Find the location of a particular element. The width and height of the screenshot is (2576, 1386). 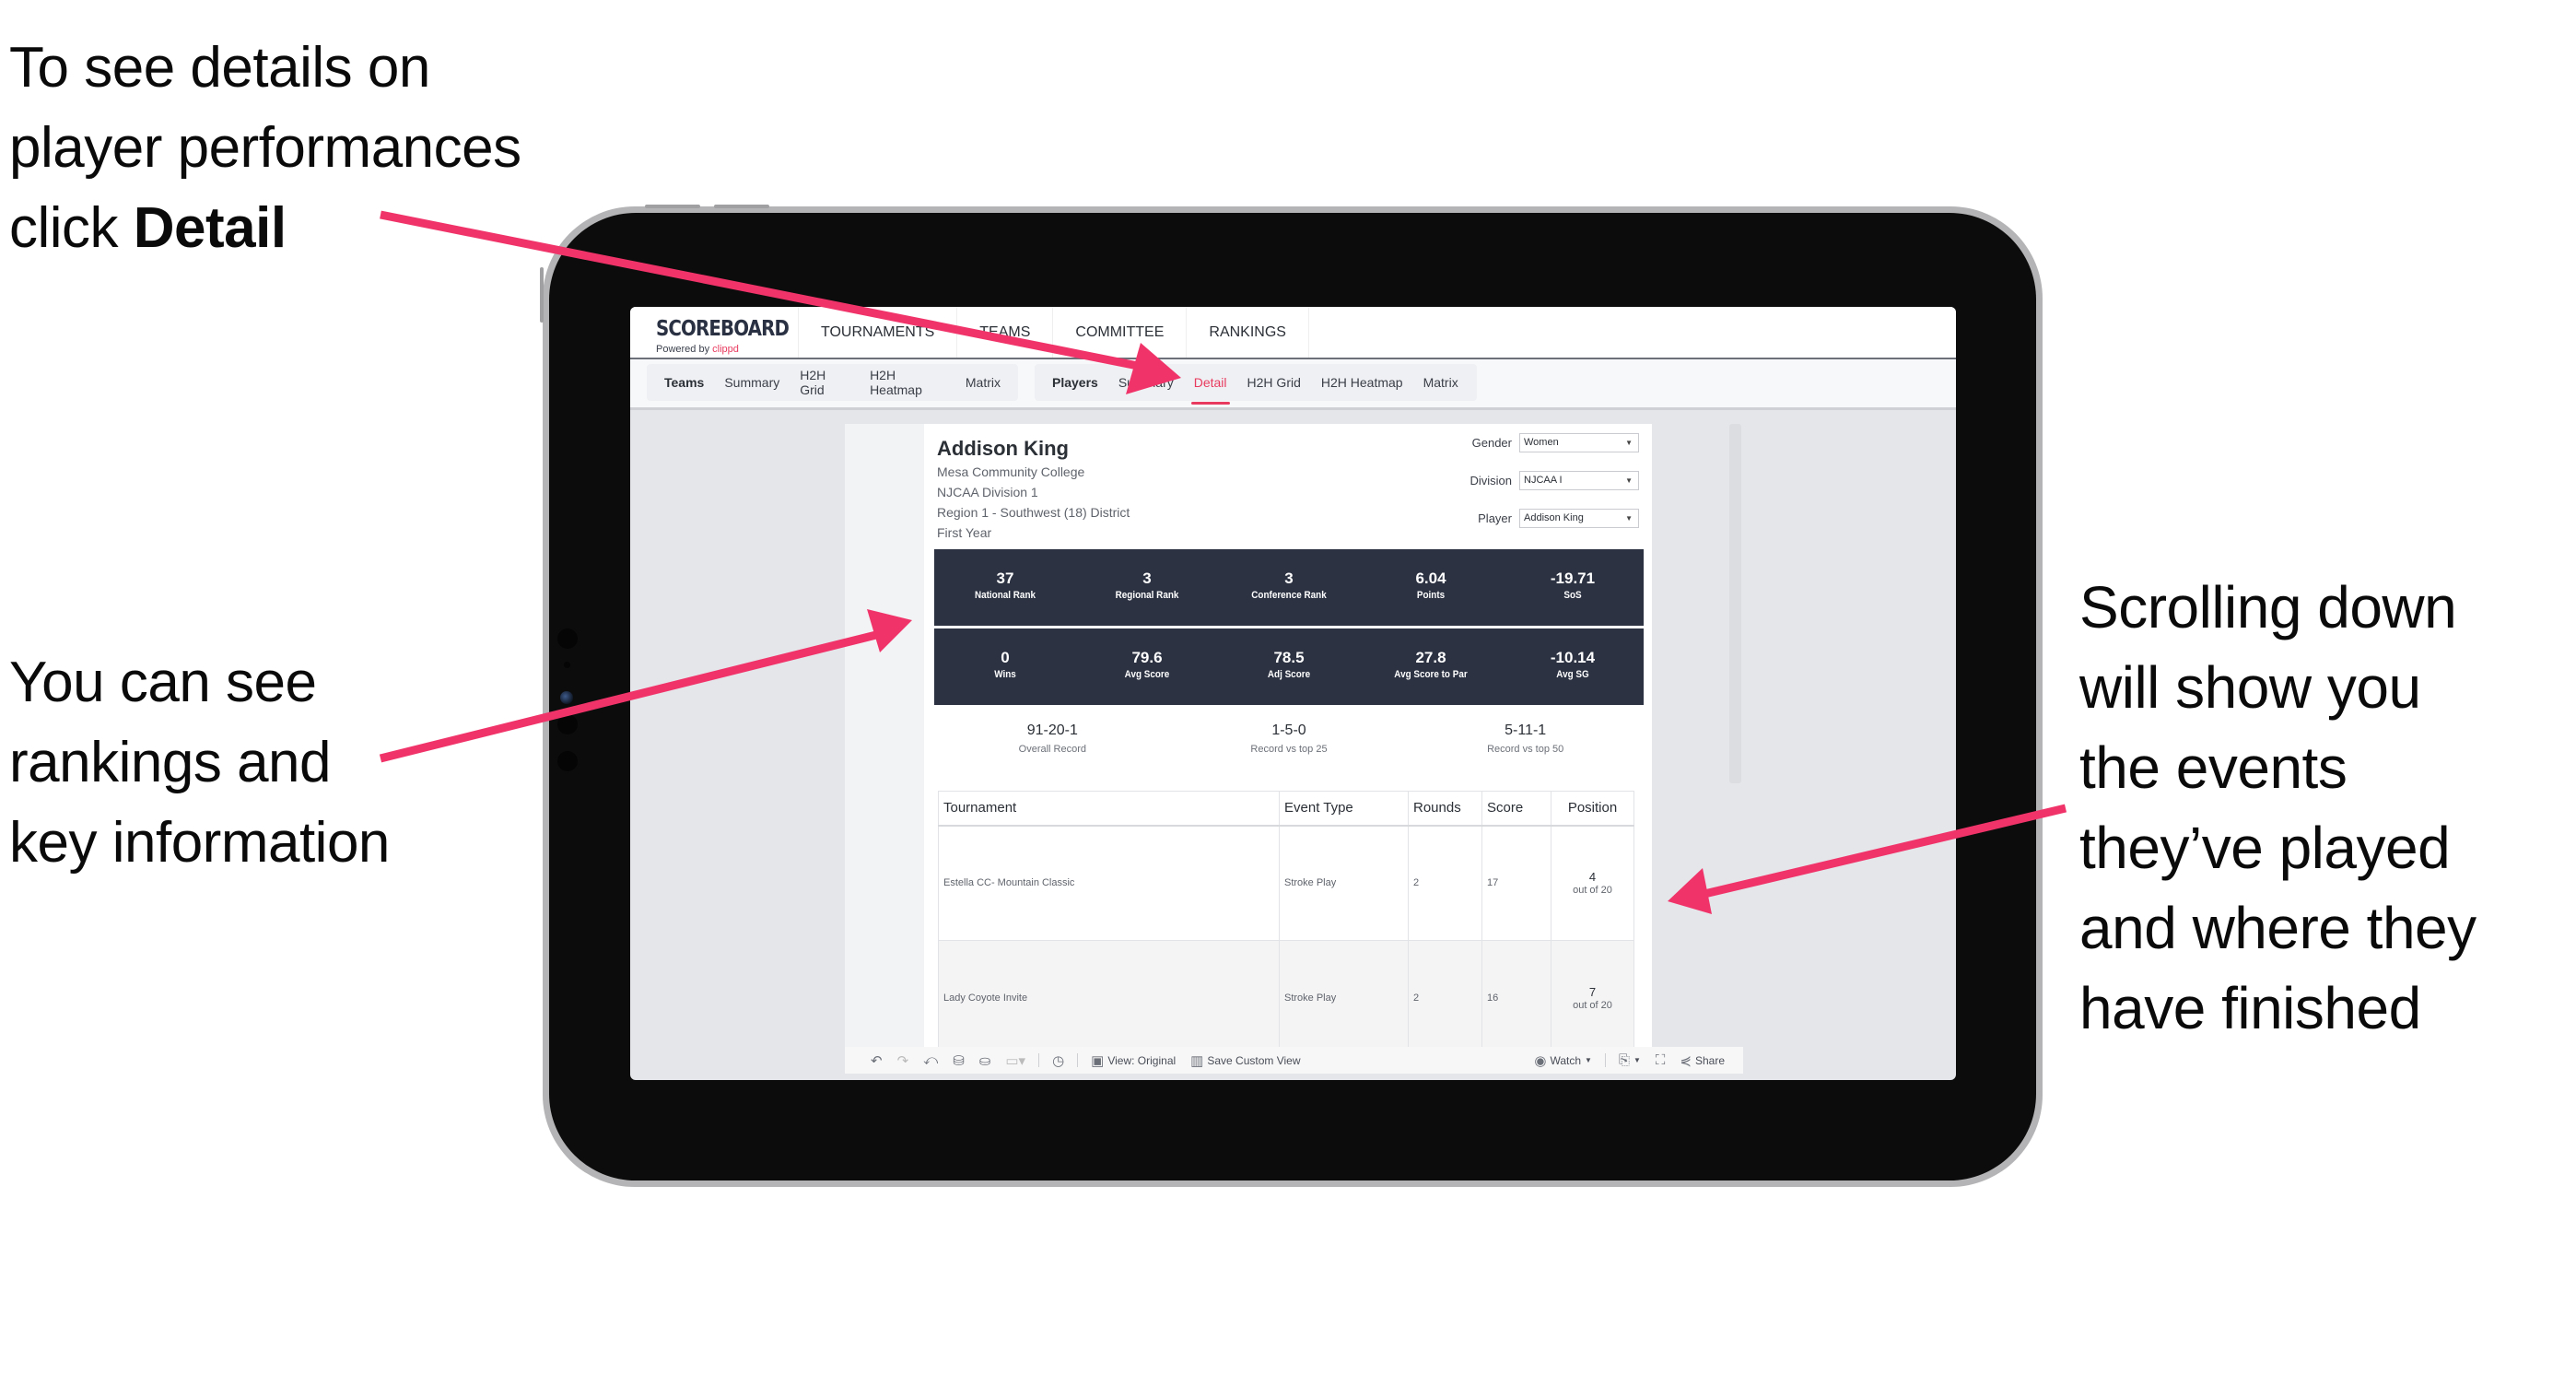

watch-button: ◉ Watch ▼ is located at coordinates (1563, 1060).